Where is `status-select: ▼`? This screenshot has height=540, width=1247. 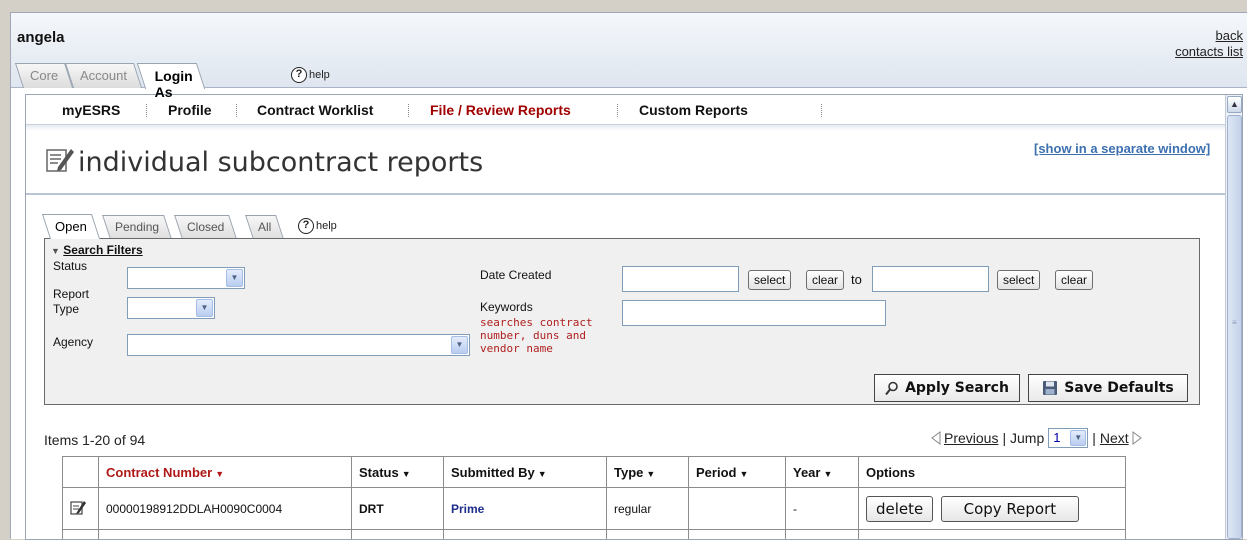 status-select: ▼ is located at coordinates (186, 278).